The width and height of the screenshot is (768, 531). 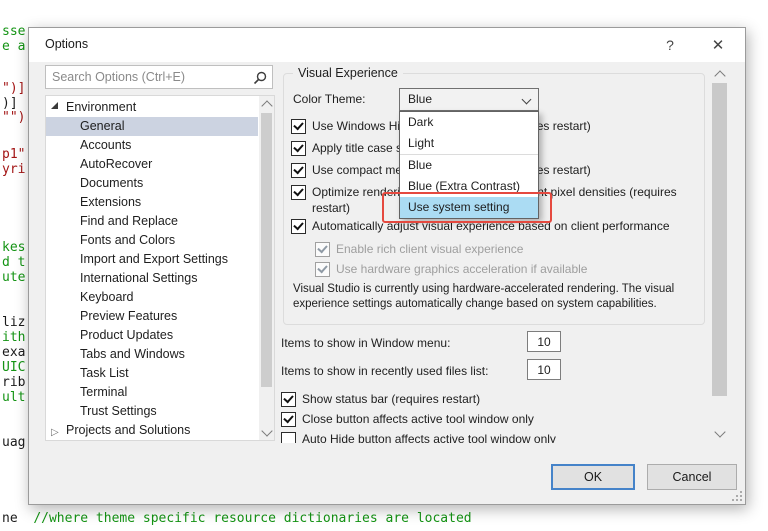 I want to click on code-fragment: ""), so click(x=14, y=117).